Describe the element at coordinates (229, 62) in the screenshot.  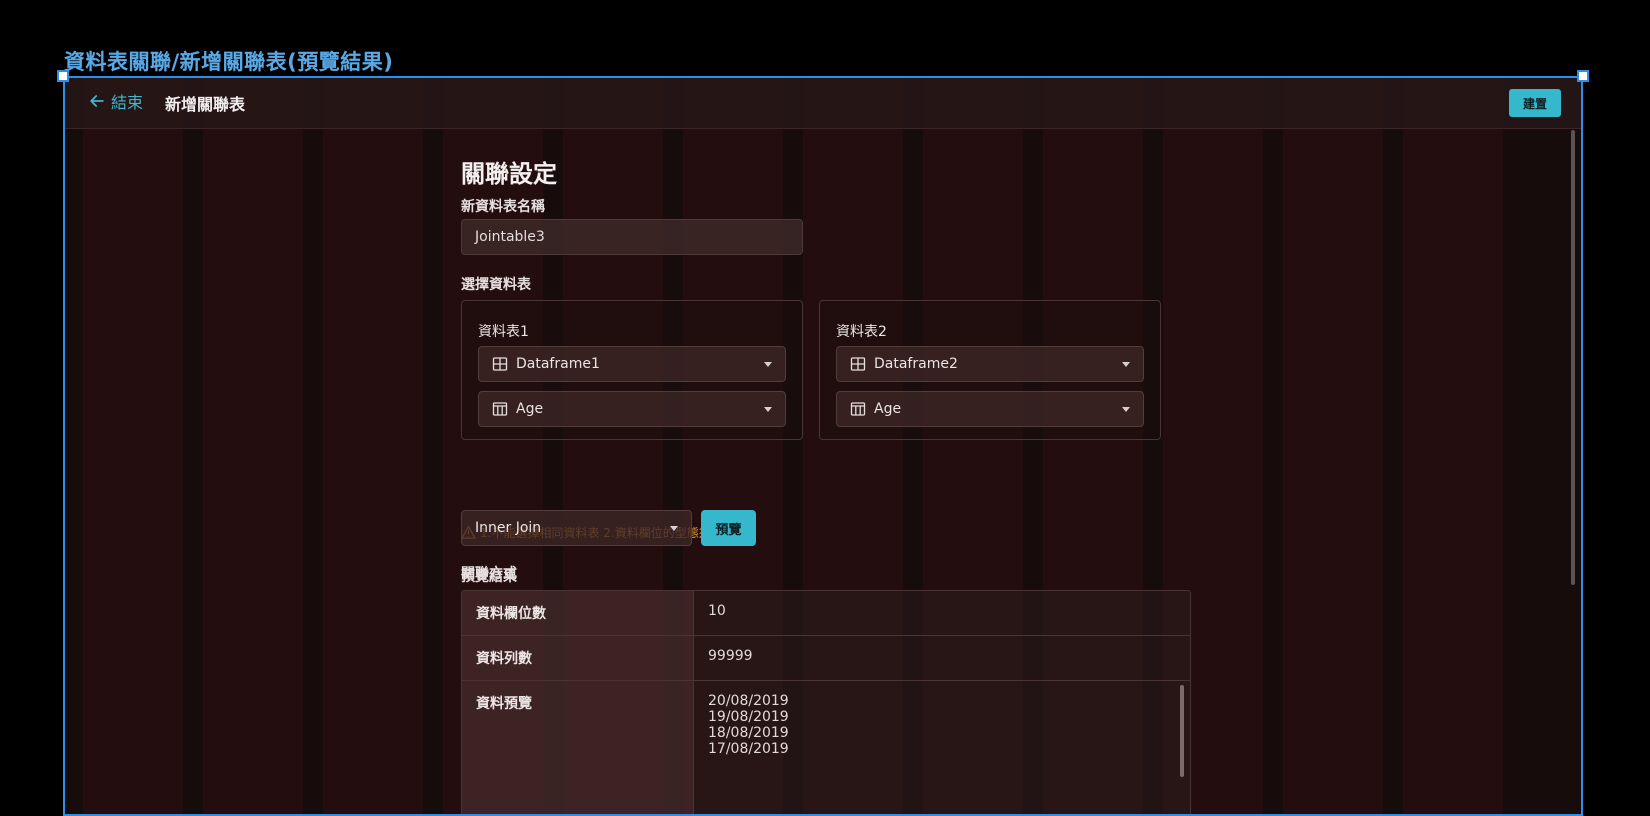
I see `frame-title: 資料表關聯/新增關聯表(預覽結果)` at that location.